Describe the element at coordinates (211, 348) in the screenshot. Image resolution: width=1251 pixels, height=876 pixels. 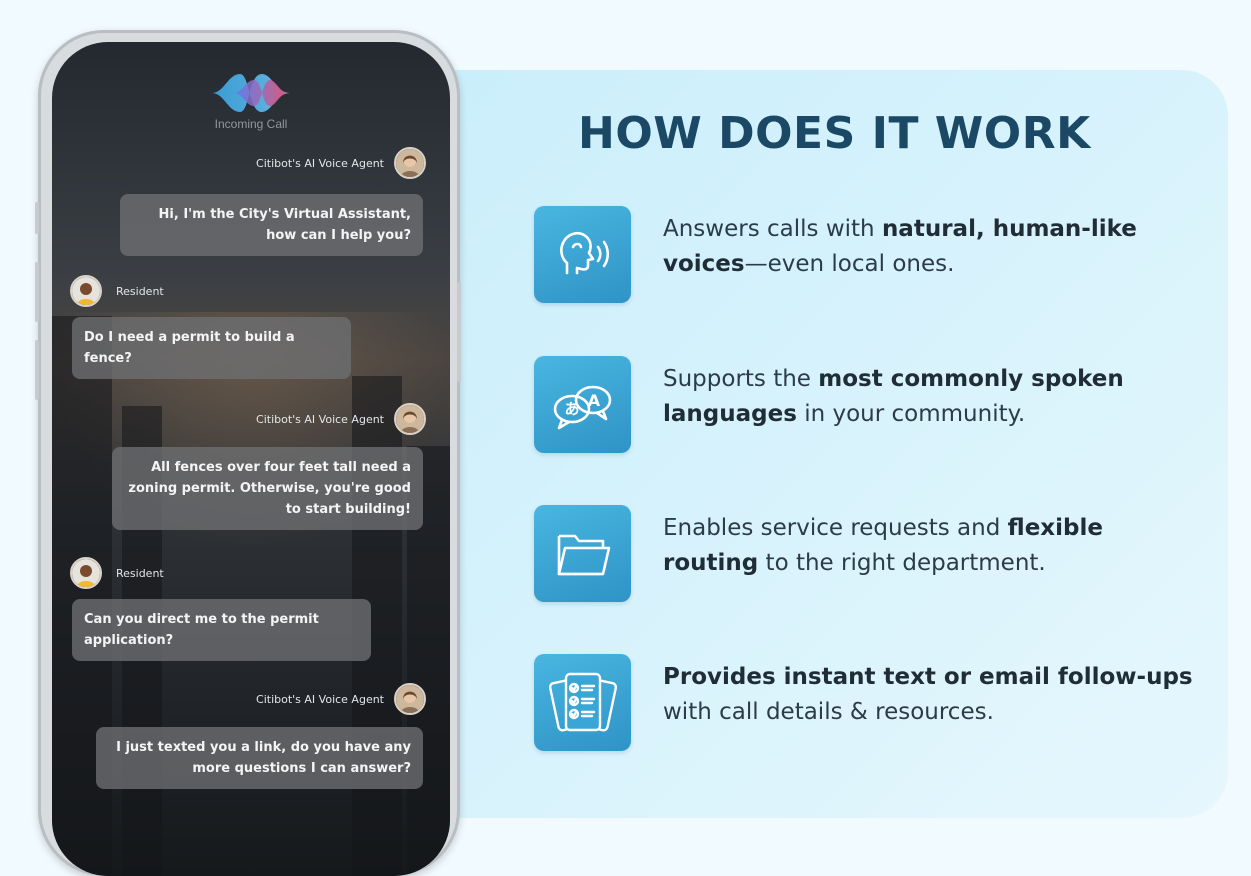
I see `resident-message: Do I need a permit to build a fence?` at that location.